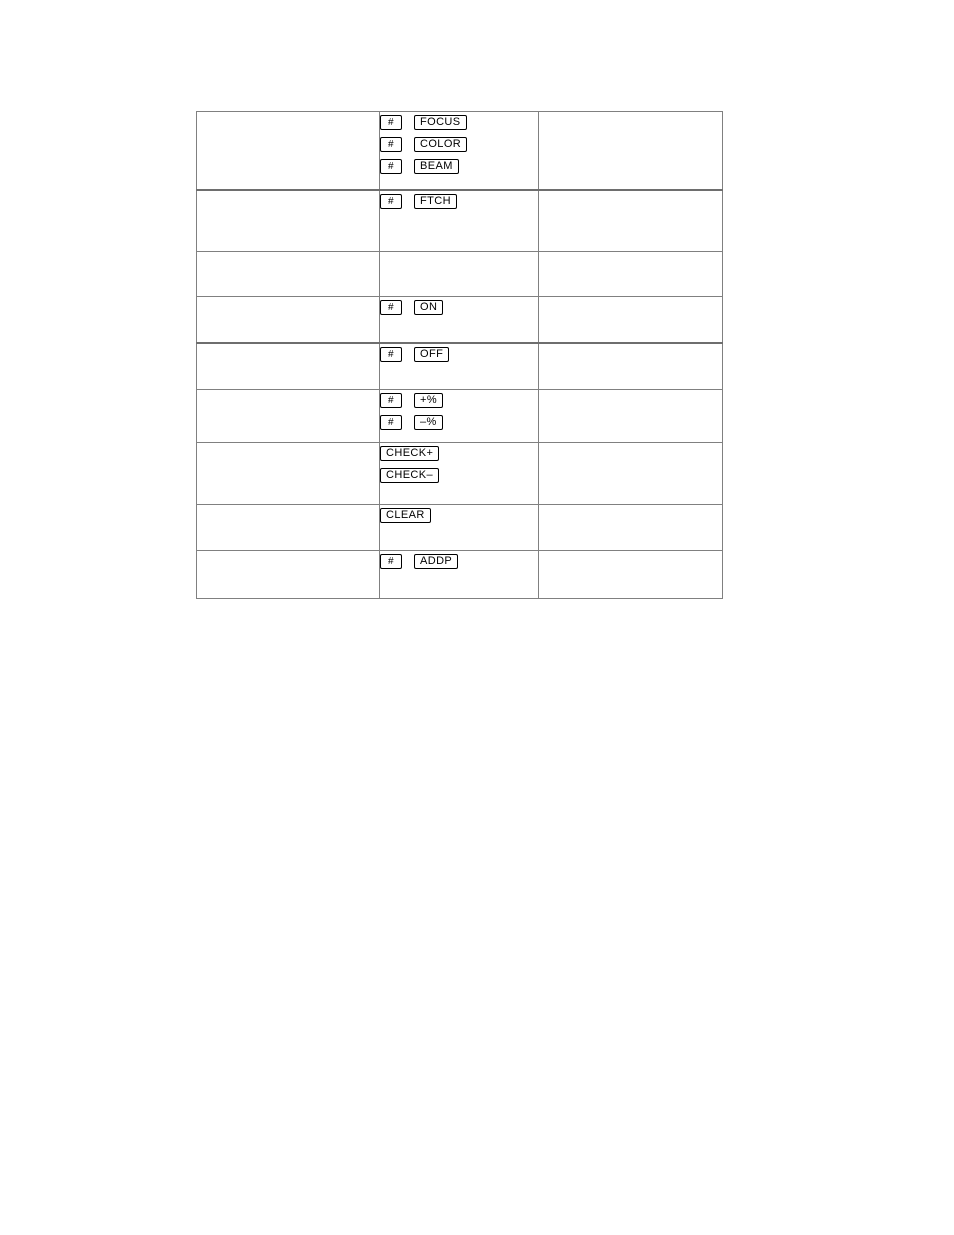 This screenshot has height=1235, width=954. I want to click on cell-keys: # ADDP, so click(459, 574).